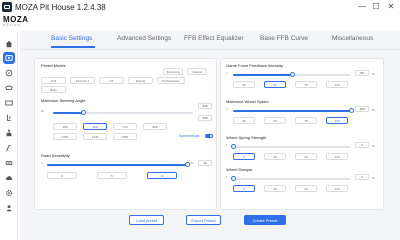 Image resolution: width=400 pixels, height=240 pixels. Describe the element at coordinates (306, 84) in the screenshot. I see `ffb-preset-75: 75` at that location.